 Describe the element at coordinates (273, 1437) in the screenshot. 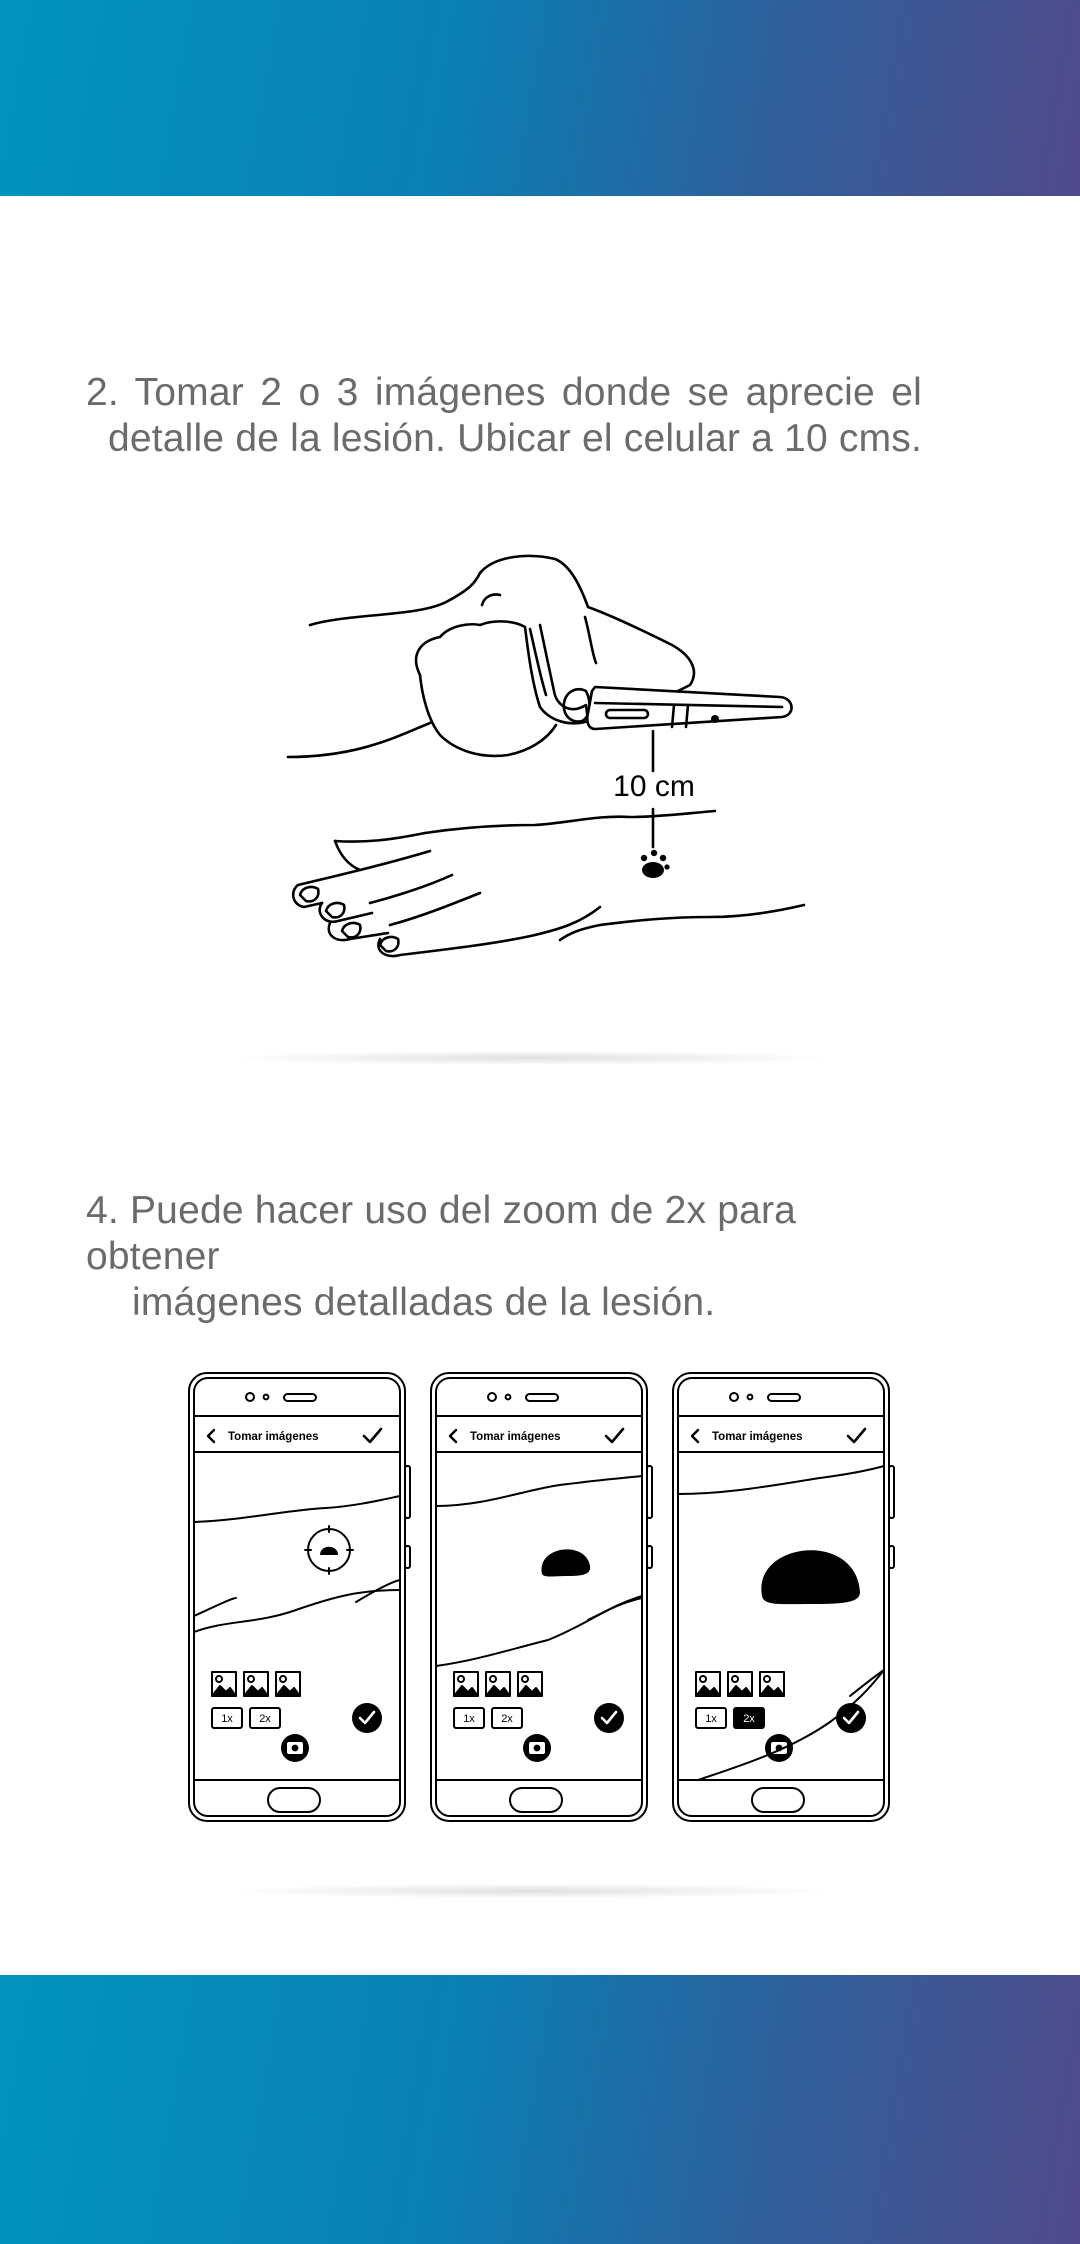

I see `phone-1-title: Tomar imágenes` at that location.